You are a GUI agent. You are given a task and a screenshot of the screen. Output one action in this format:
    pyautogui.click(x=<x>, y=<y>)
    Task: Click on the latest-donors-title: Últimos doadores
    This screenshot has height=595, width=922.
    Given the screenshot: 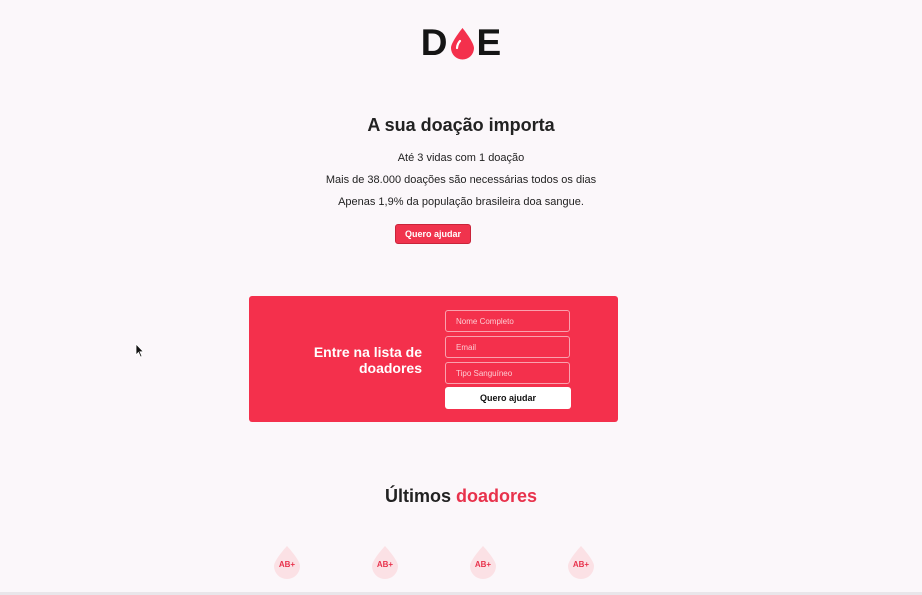 What is the action you would take?
    pyautogui.click(x=461, y=496)
    